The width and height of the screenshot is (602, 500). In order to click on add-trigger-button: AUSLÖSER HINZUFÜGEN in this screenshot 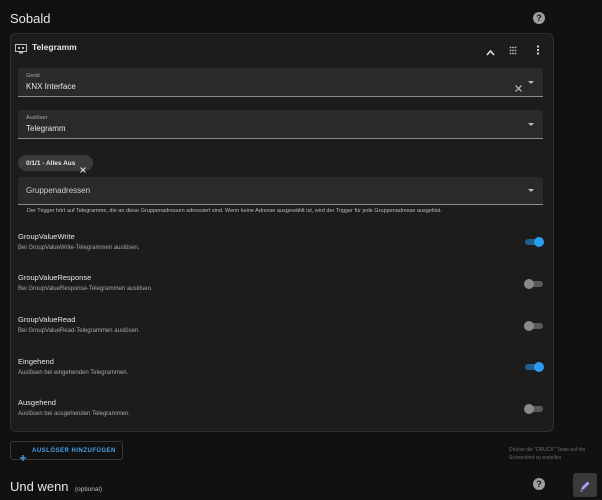, I will do `click(66, 451)`.